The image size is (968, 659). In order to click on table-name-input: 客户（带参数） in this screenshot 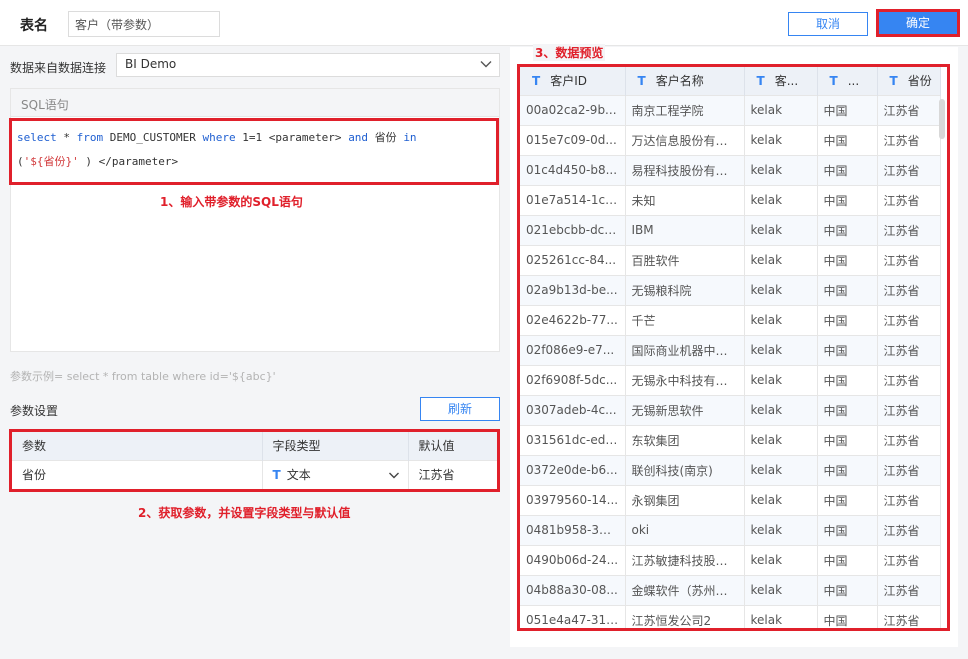, I will do `click(144, 24)`.